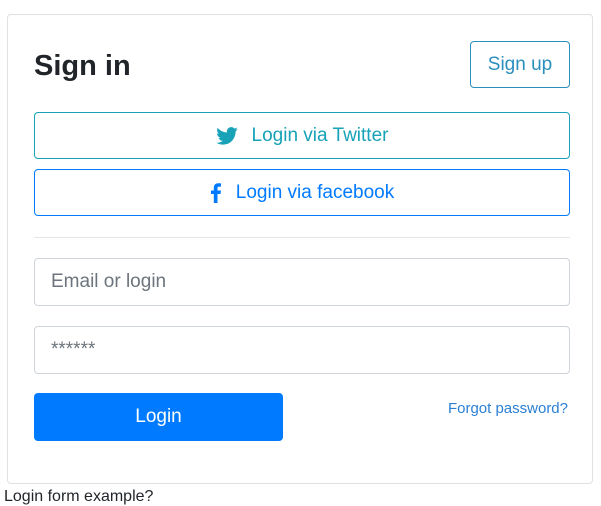 The image size is (601, 506). What do you see at coordinates (508, 408) in the screenshot?
I see `forgot-password-link: Forgot password?` at bounding box center [508, 408].